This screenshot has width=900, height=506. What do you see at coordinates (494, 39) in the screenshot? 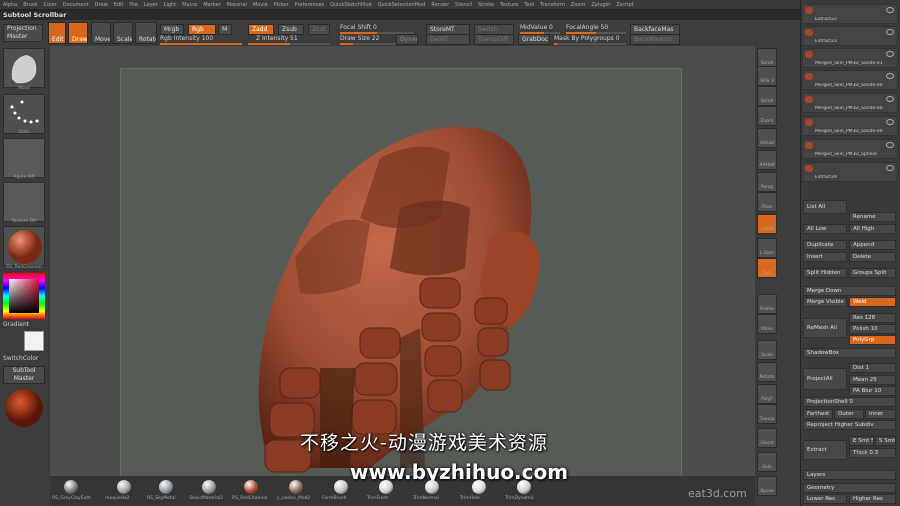
I see `transpdiff-button: TranspDiff` at bounding box center [494, 39].